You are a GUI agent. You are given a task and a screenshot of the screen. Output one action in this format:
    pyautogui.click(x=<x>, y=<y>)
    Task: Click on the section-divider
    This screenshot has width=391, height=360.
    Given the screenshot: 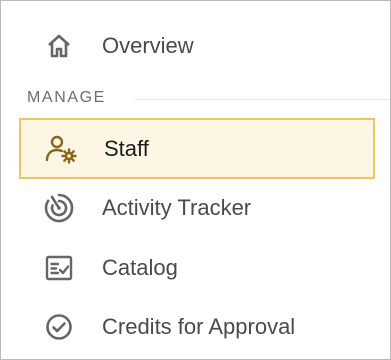 What is the action you would take?
    pyautogui.click(x=262, y=99)
    